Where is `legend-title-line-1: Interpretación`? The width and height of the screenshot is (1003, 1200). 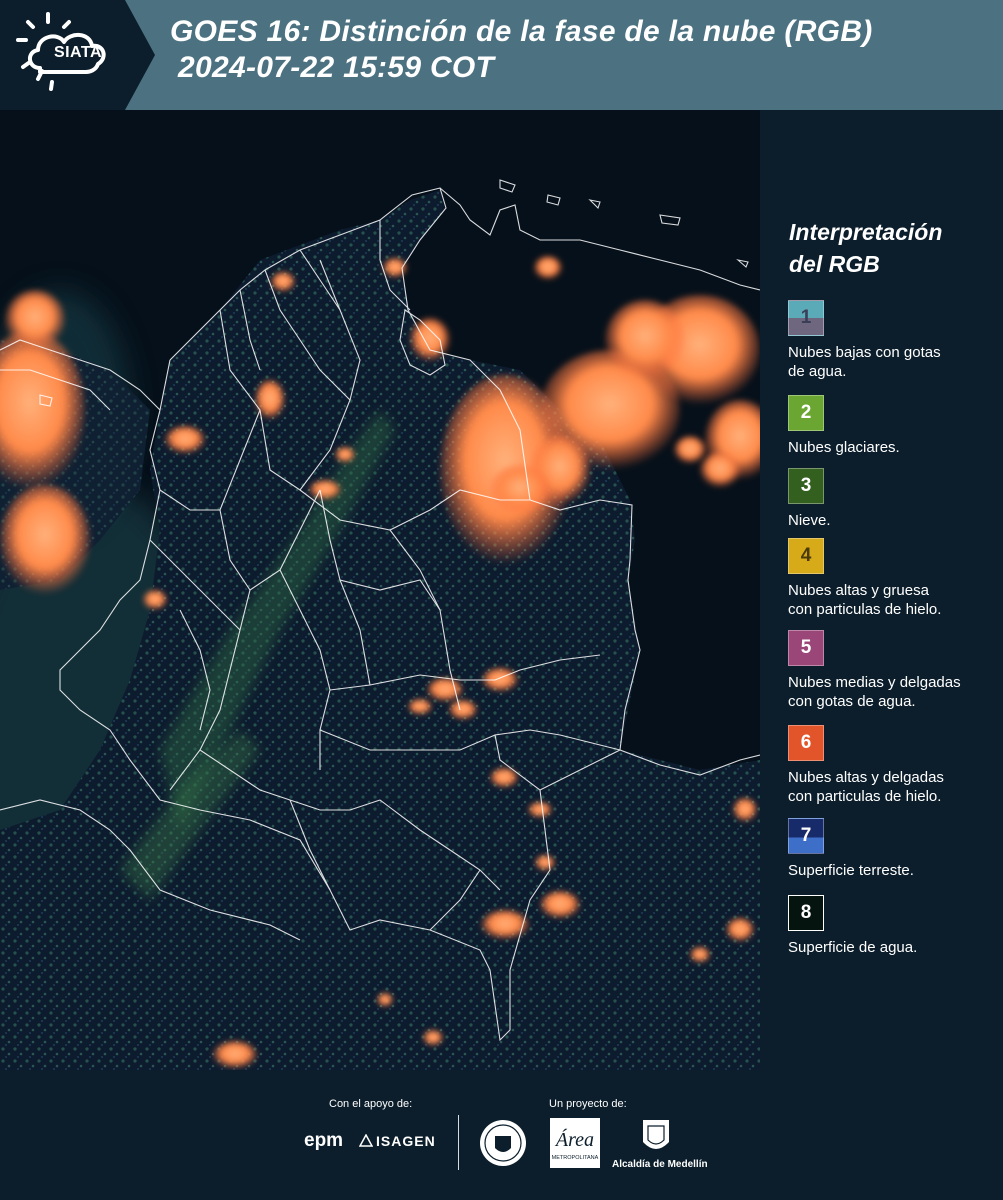 legend-title-line-1: Interpretación is located at coordinates (866, 232).